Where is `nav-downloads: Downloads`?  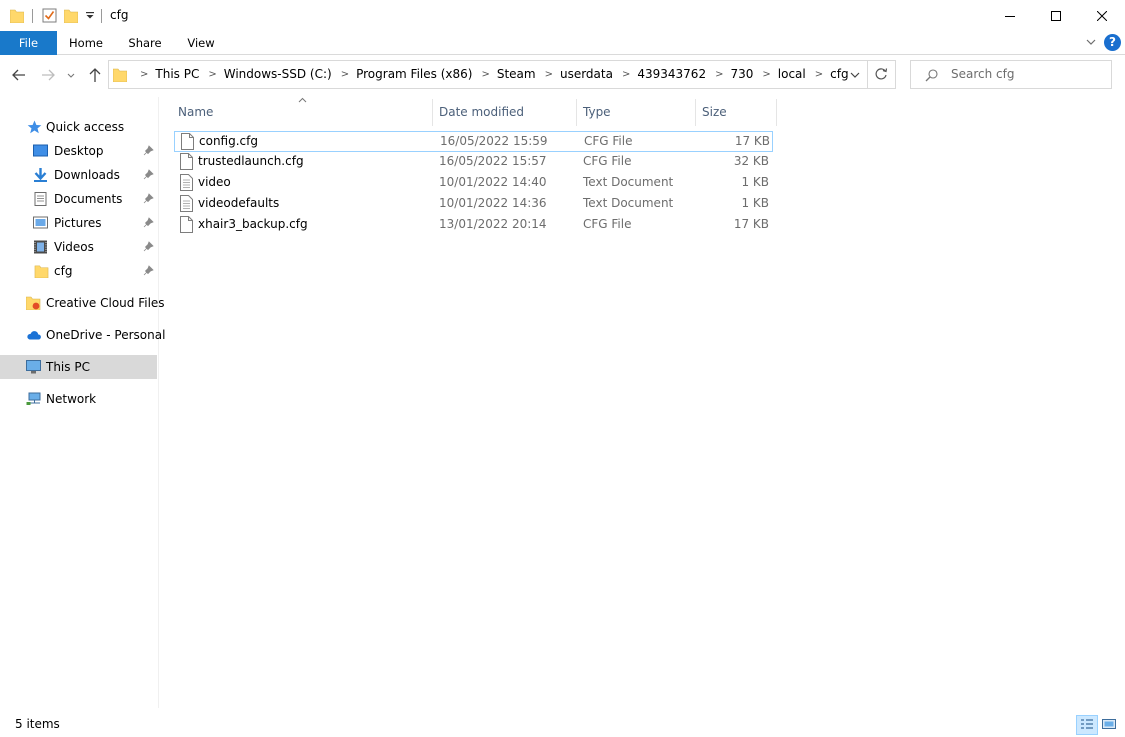 nav-downloads: Downloads is located at coordinates (78, 175).